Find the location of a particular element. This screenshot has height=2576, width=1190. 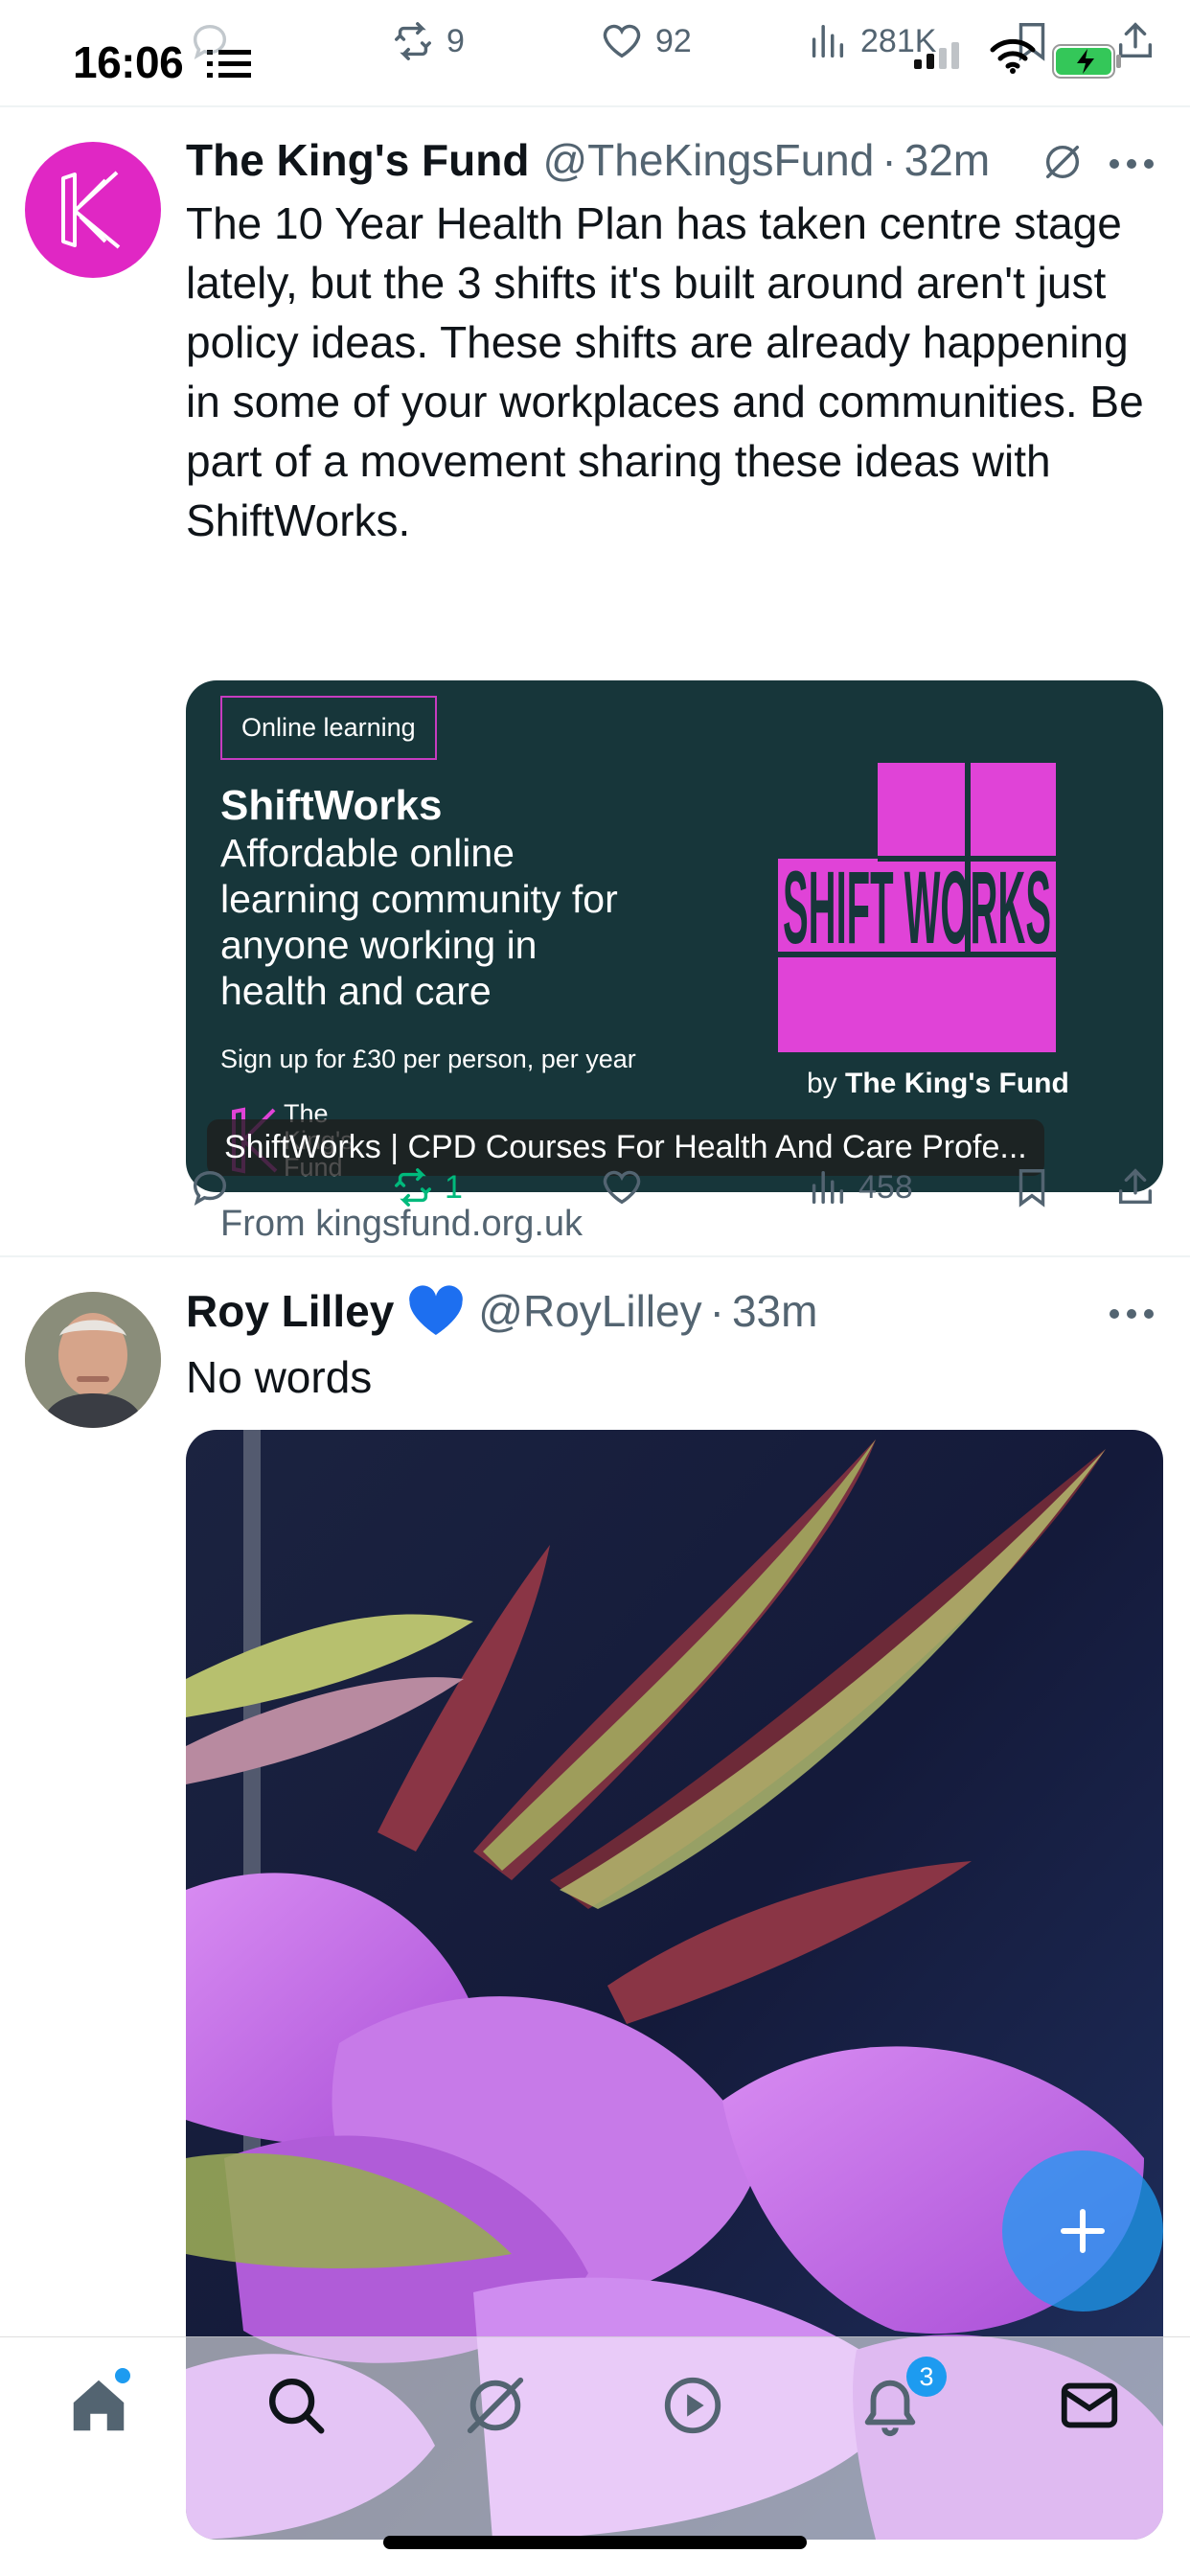

bookmark-button is located at coordinates (1032, 1187).